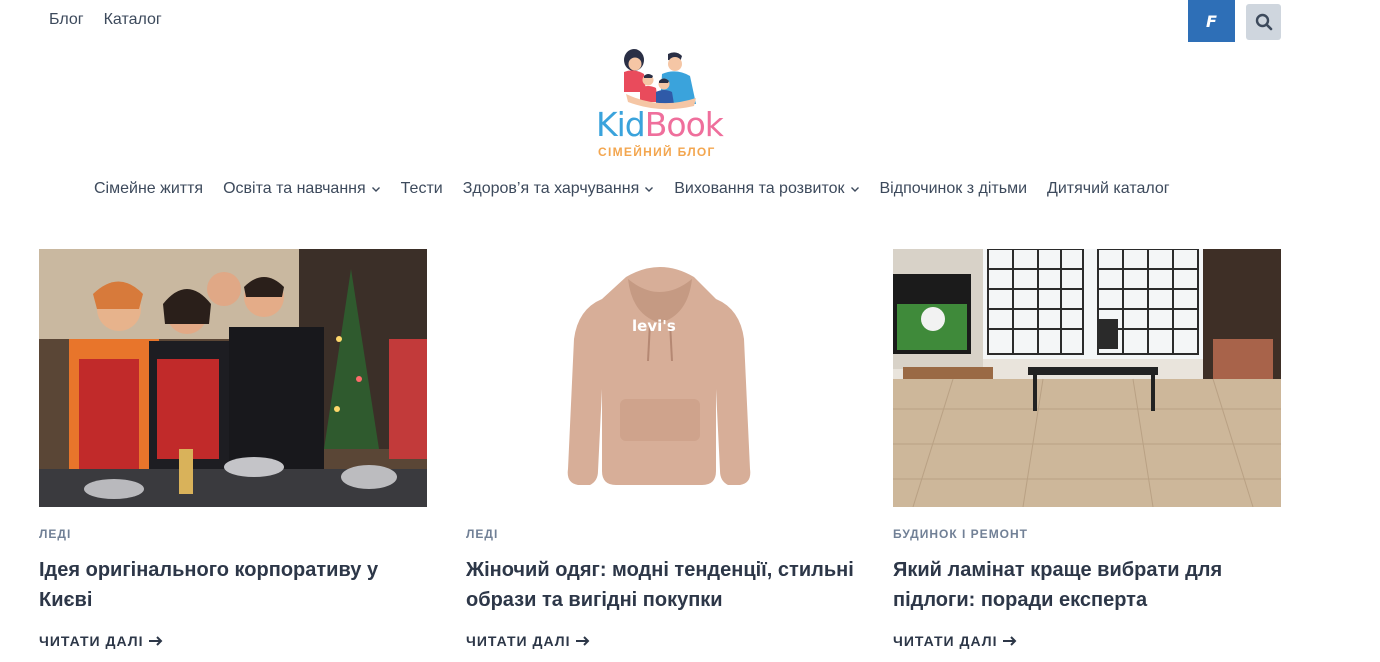 Image resolution: width=1380 pixels, height=662 pixels. I want to click on nav-education: Освіта та навчання, so click(302, 189).